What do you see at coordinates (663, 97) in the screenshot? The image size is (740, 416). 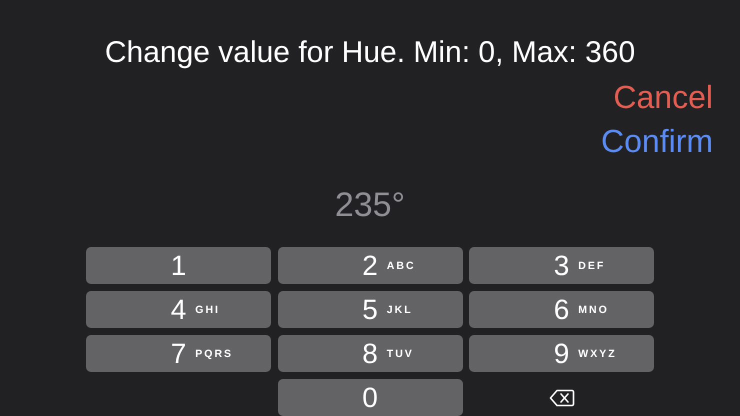 I see `action-link: Cancel` at bounding box center [663, 97].